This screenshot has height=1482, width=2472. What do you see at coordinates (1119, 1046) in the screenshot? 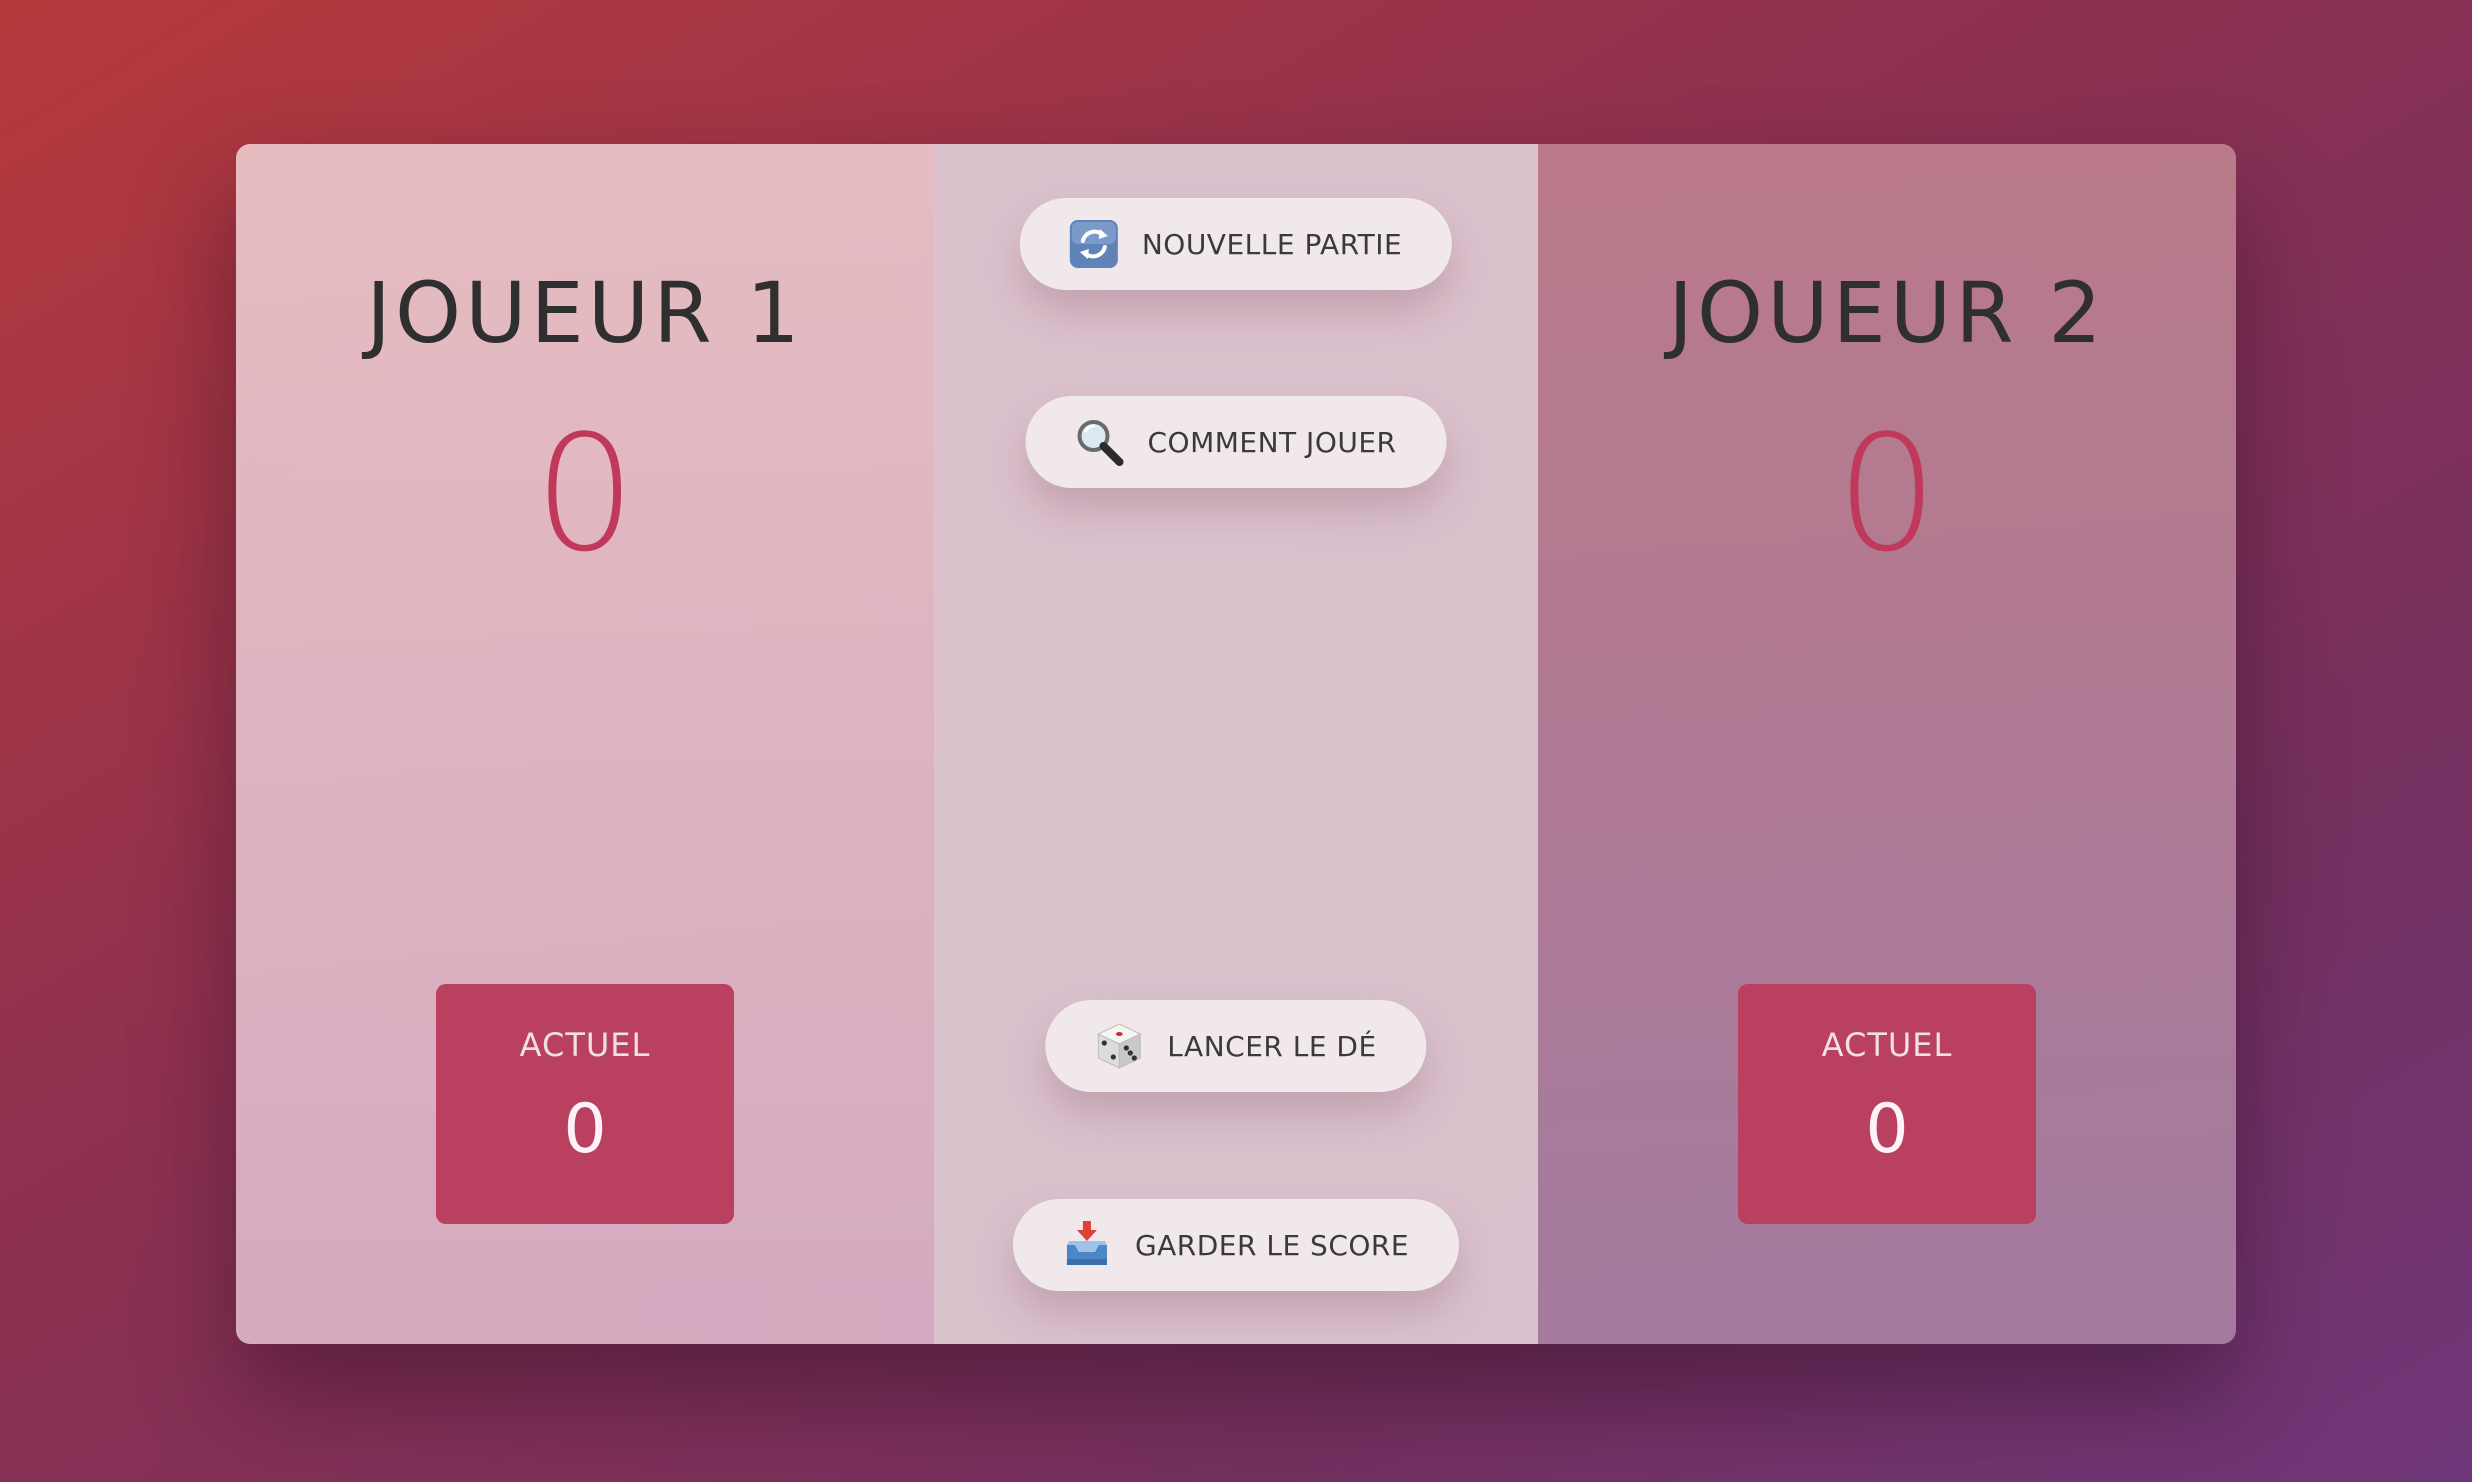
I see `dice-icon` at bounding box center [1119, 1046].